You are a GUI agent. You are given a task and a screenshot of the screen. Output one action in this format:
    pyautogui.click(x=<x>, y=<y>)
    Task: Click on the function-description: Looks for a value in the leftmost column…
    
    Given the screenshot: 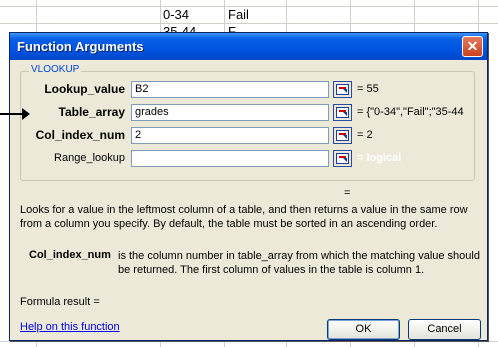 What is the action you would take?
    pyautogui.click(x=244, y=217)
    